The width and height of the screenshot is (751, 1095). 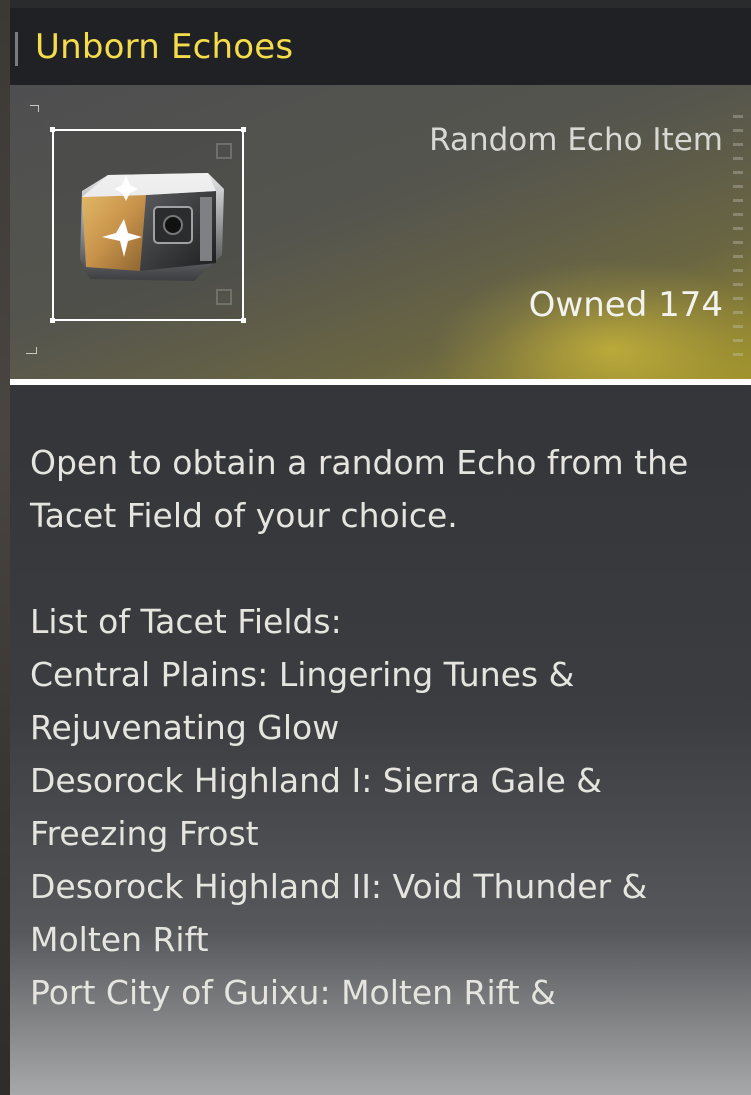 What do you see at coordinates (185, 727) in the screenshot?
I see `list-item: Rejuvenating Glow` at bounding box center [185, 727].